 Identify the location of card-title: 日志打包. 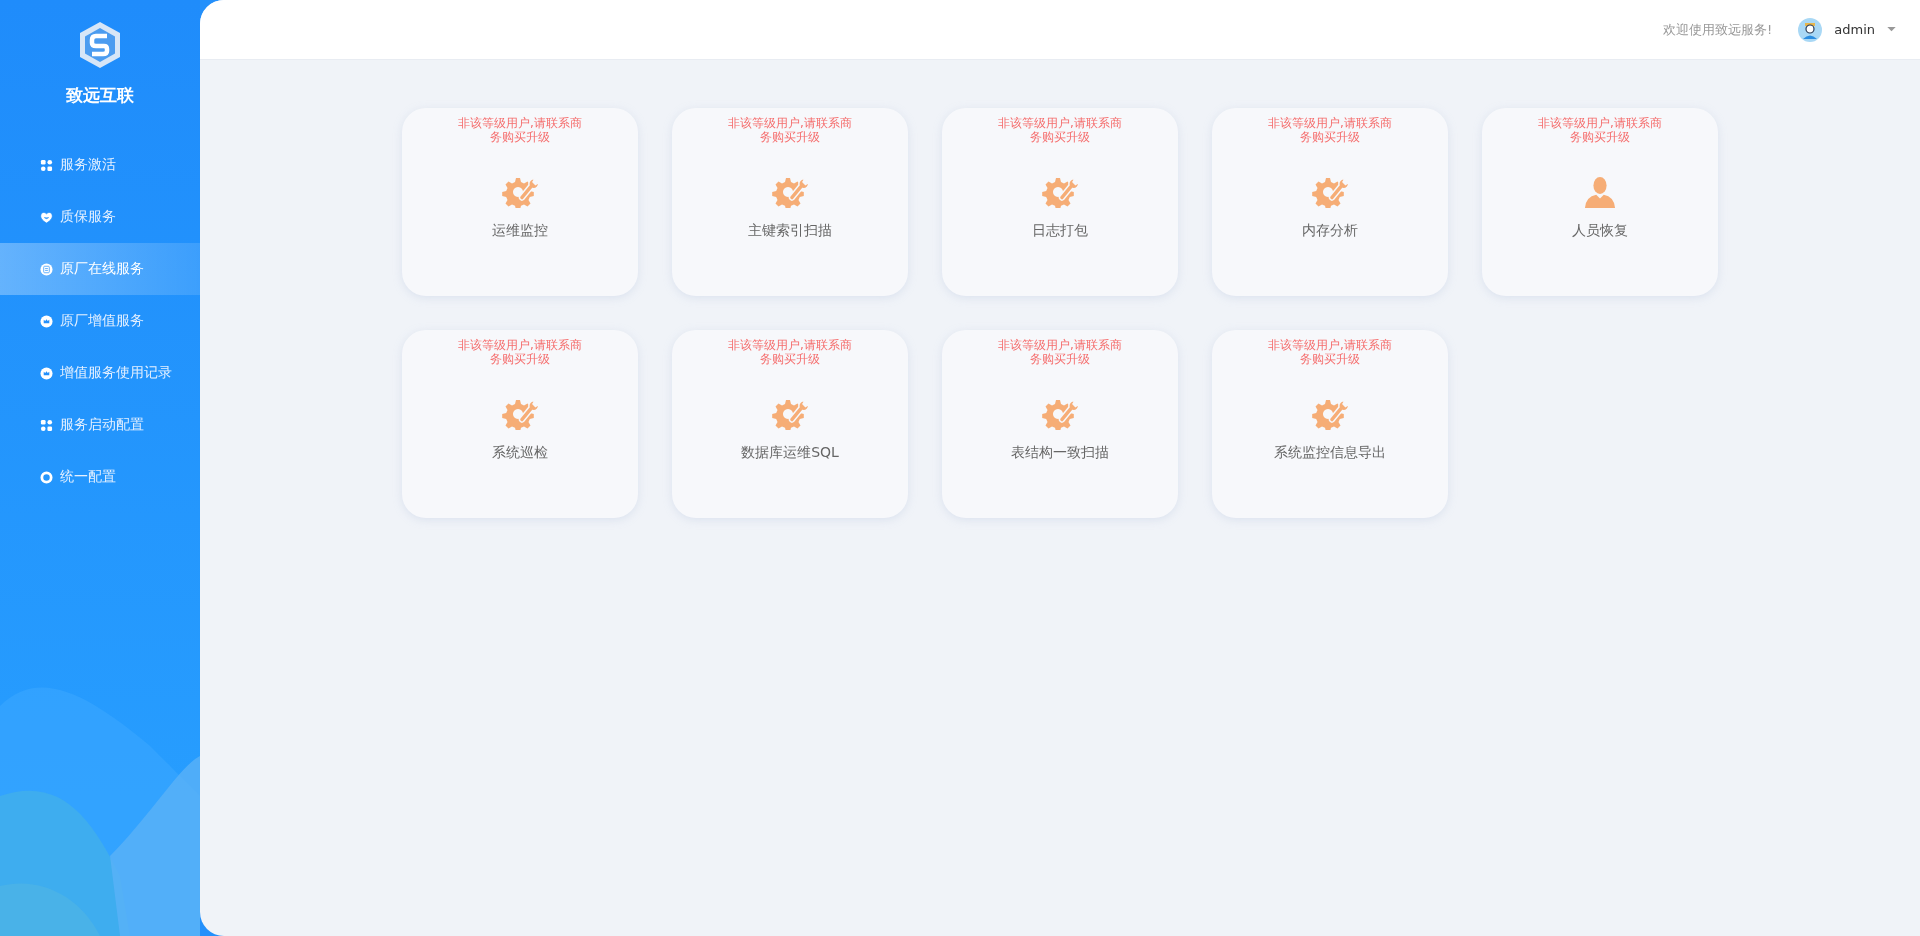
(1060, 231).